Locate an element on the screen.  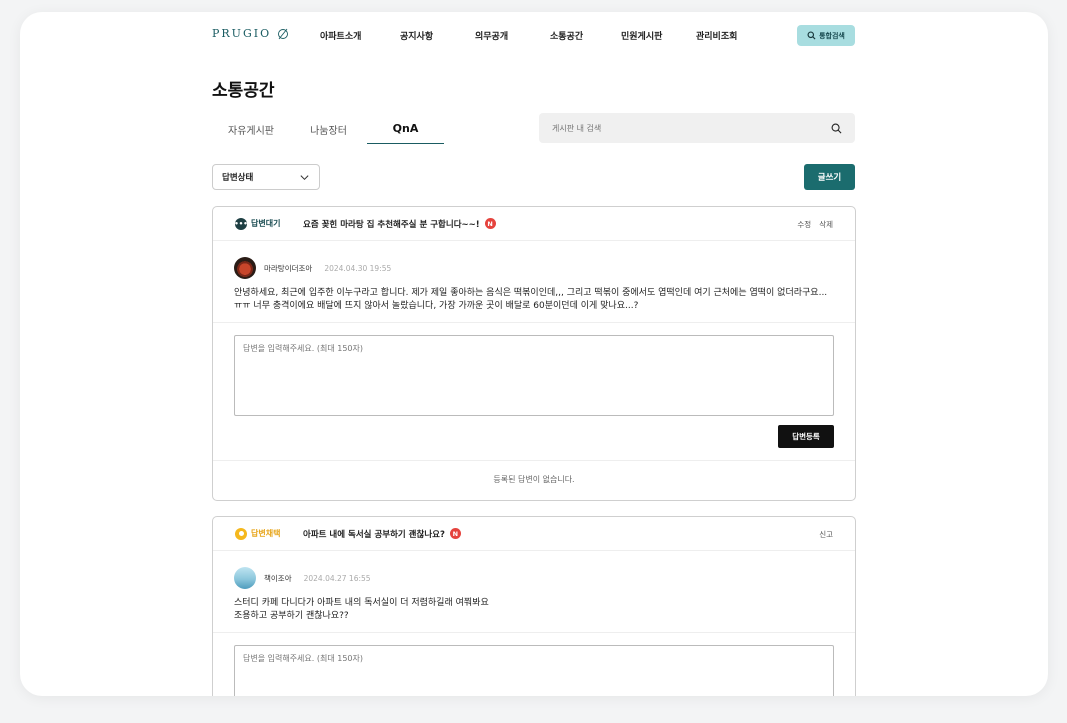
post-content-line: 조용하고 공부하기 괜찮나요?? is located at coordinates (291, 615).